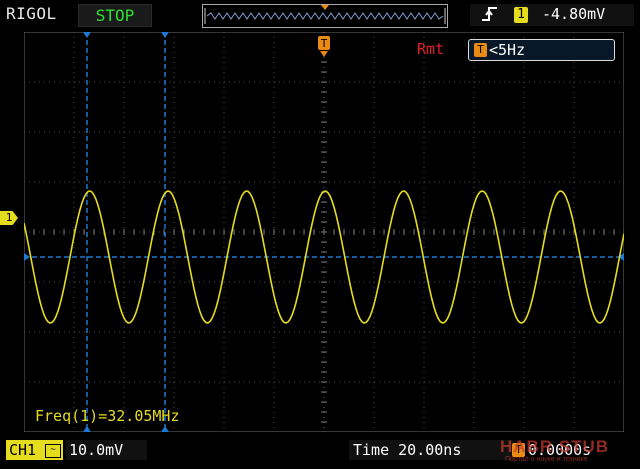 Image resolution: width=640 pixels, height=469 pixels. What do you see at coordinates (115, 15) in the screenshot?
I see `run-stop-button: STOP` at bounding box center [115, 15].